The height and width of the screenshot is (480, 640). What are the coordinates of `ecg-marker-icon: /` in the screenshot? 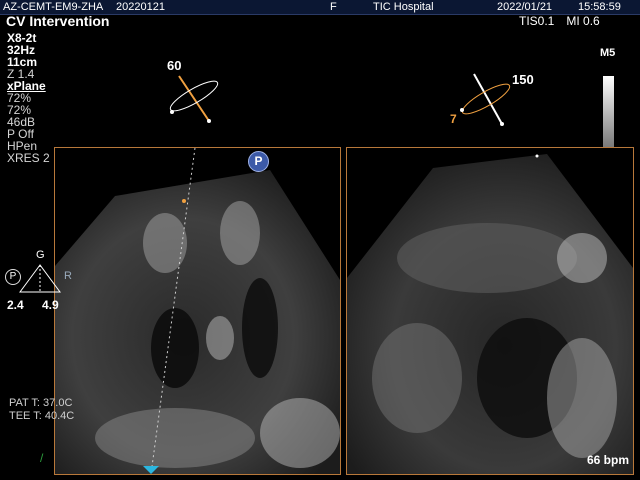 It's located at (42, 458).